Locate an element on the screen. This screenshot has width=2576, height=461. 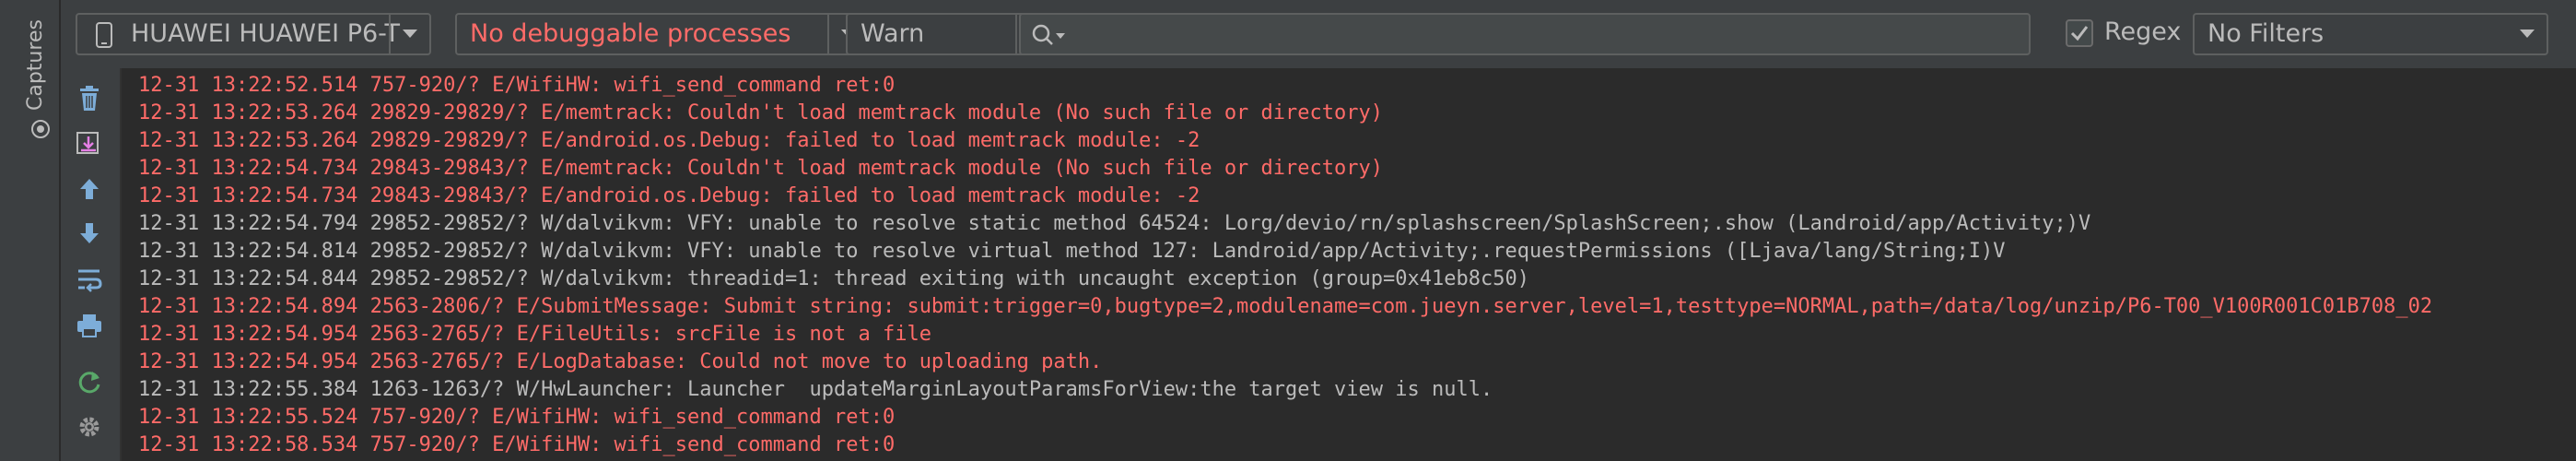
restart-button is located at coordinates (89, 383).